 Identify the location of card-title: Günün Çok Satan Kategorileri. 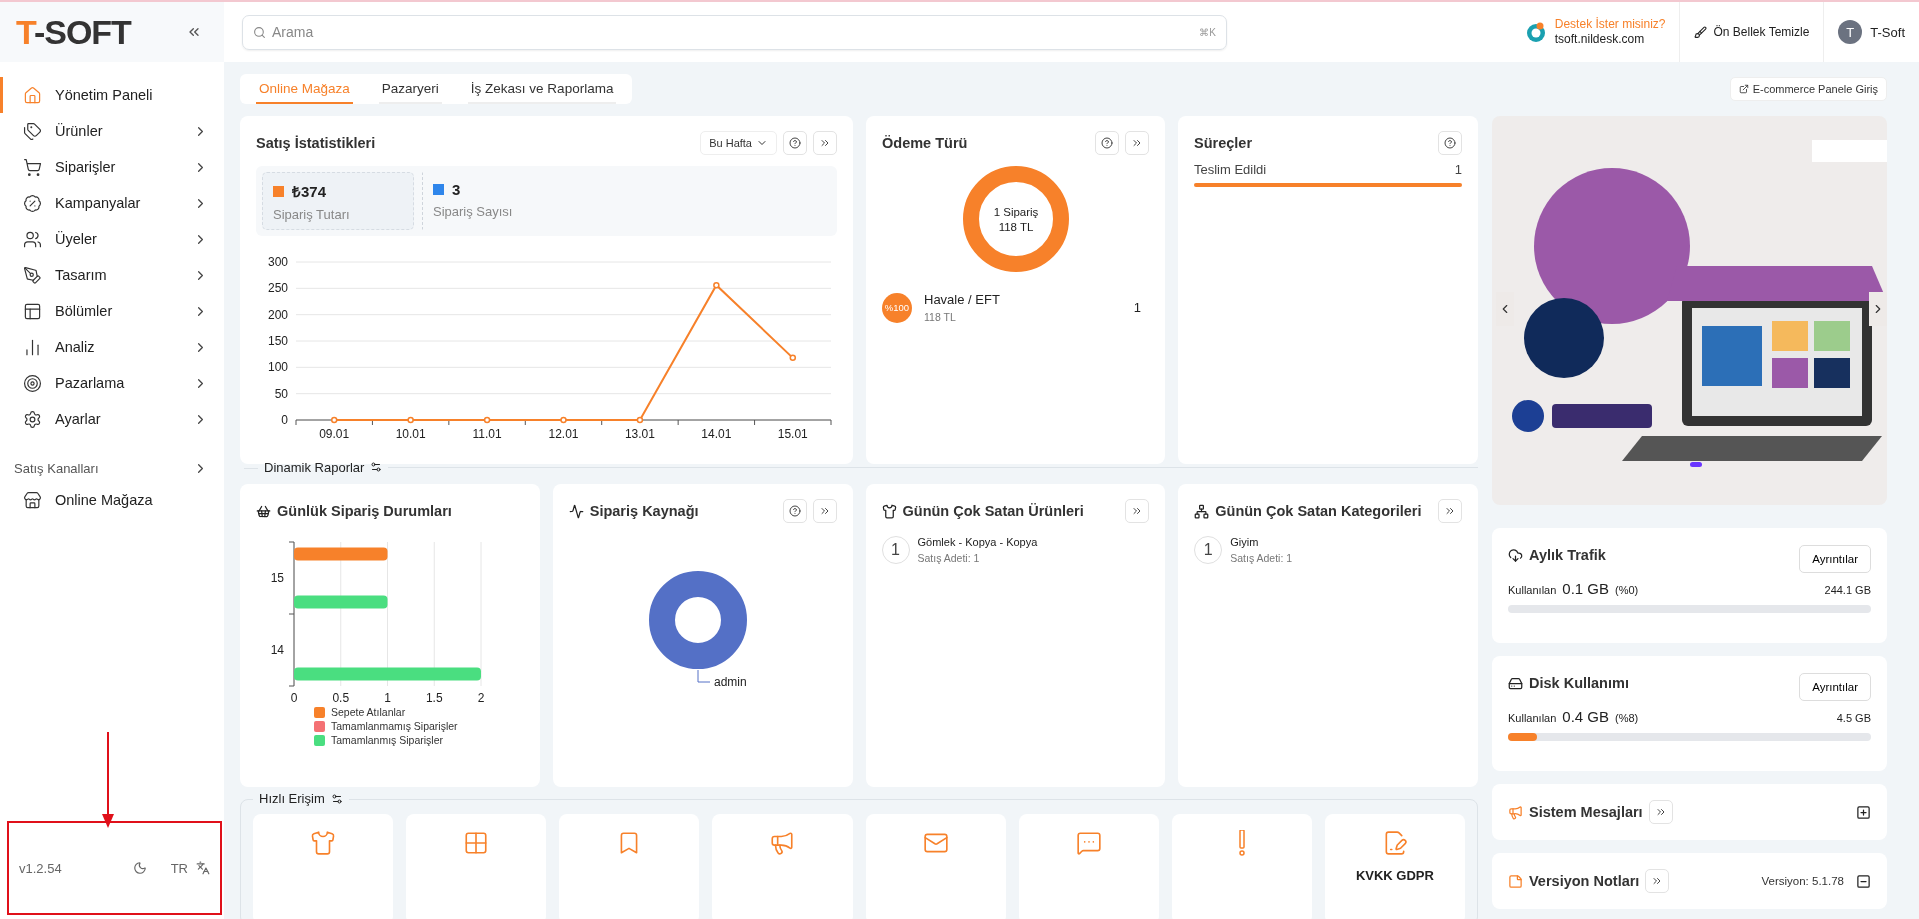
(1318, 511).